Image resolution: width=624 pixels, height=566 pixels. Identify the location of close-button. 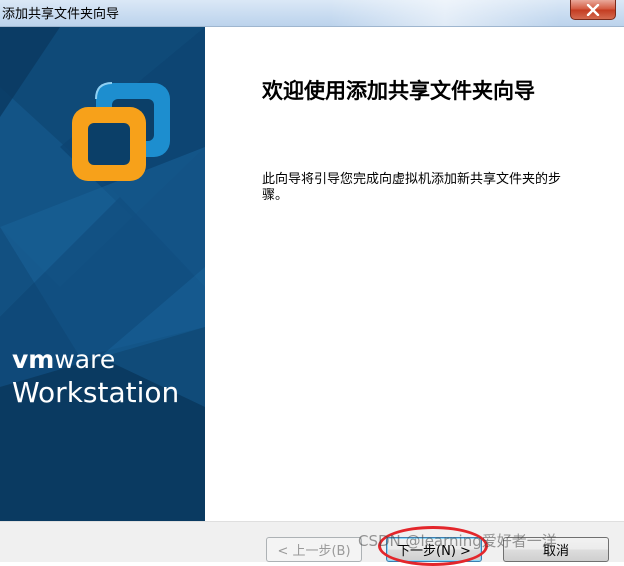
(593, 10).